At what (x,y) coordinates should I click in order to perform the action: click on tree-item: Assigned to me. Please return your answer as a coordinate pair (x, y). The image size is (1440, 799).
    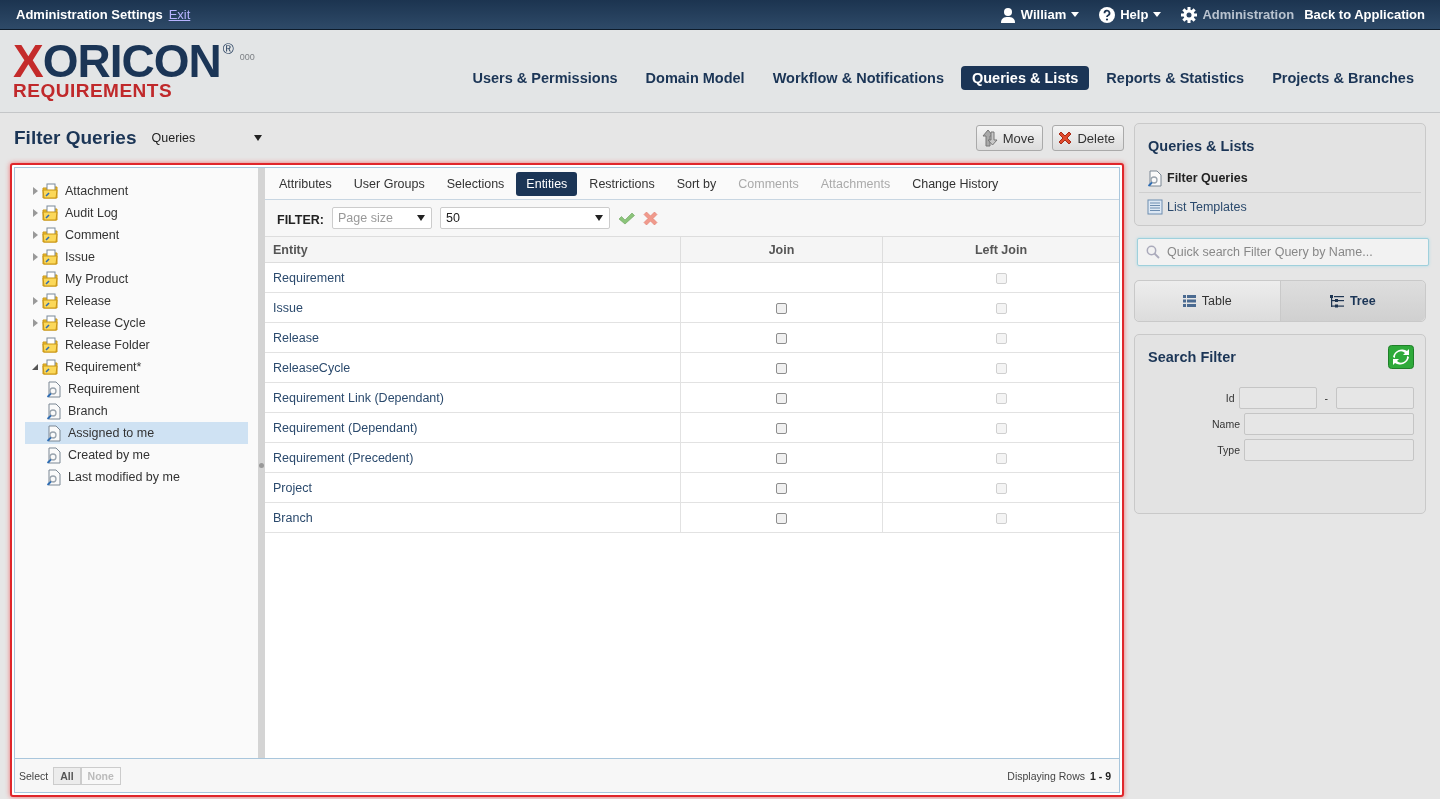
    Looking at the image, I should click on (136, 433).